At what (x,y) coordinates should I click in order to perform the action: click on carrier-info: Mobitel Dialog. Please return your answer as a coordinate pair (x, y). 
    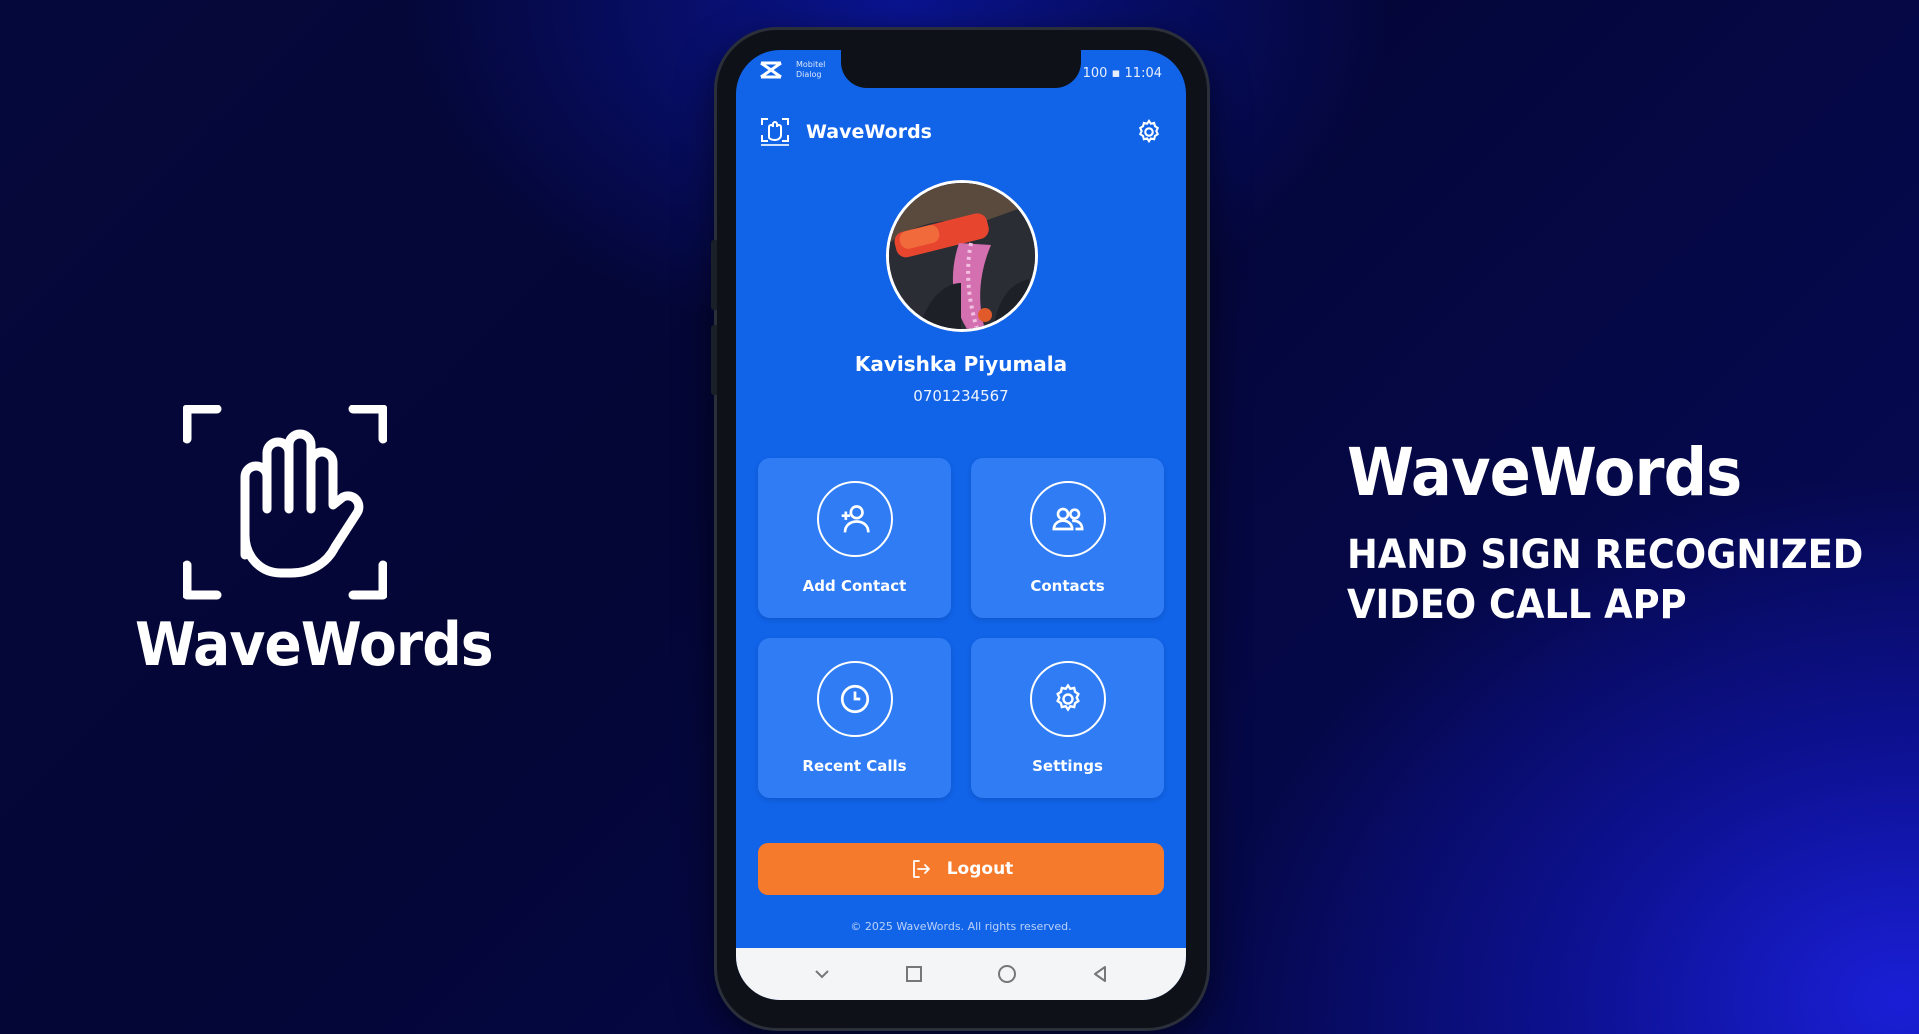
    Looking at the image, I should click on (810, 70).